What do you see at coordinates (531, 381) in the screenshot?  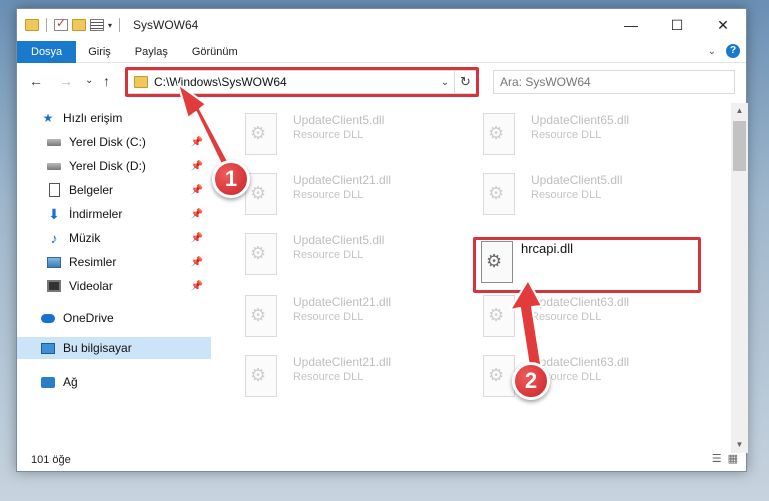 I see `step-badge-2: 2` at bounding box center [531, 381].